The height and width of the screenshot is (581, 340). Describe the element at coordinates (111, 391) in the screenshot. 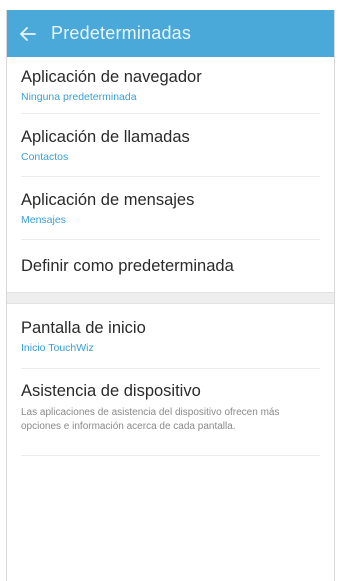

I see `list-item-title: Asistencia de dispositivo` at that location.